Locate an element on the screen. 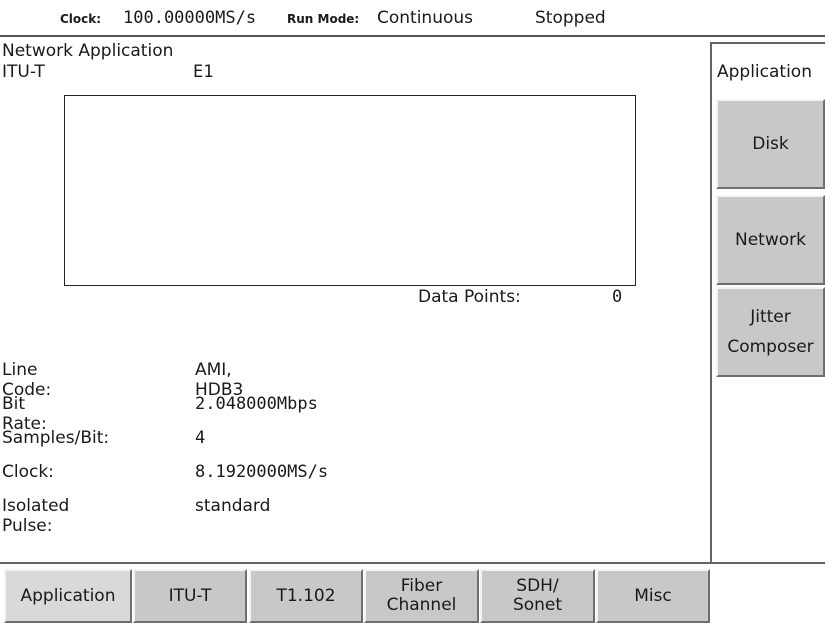 This screenshot has height=623, width=825. tab-label: ITU-T is located at coordinates (190, 595).